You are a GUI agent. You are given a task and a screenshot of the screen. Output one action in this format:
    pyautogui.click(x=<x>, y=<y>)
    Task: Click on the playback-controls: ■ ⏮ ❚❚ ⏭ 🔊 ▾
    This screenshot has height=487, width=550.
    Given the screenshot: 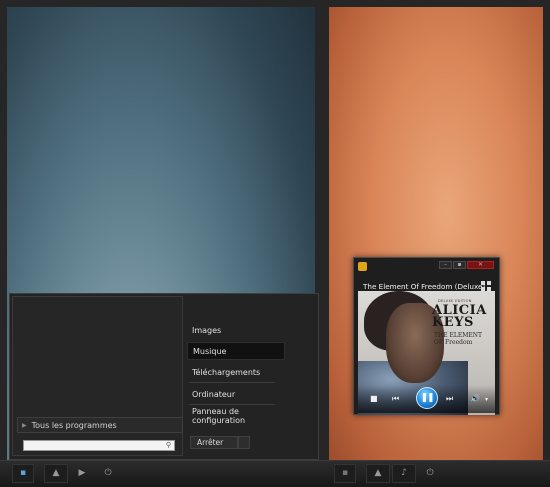 What is the action you would take?
    pyautogui.click(x=426, y=399)
    